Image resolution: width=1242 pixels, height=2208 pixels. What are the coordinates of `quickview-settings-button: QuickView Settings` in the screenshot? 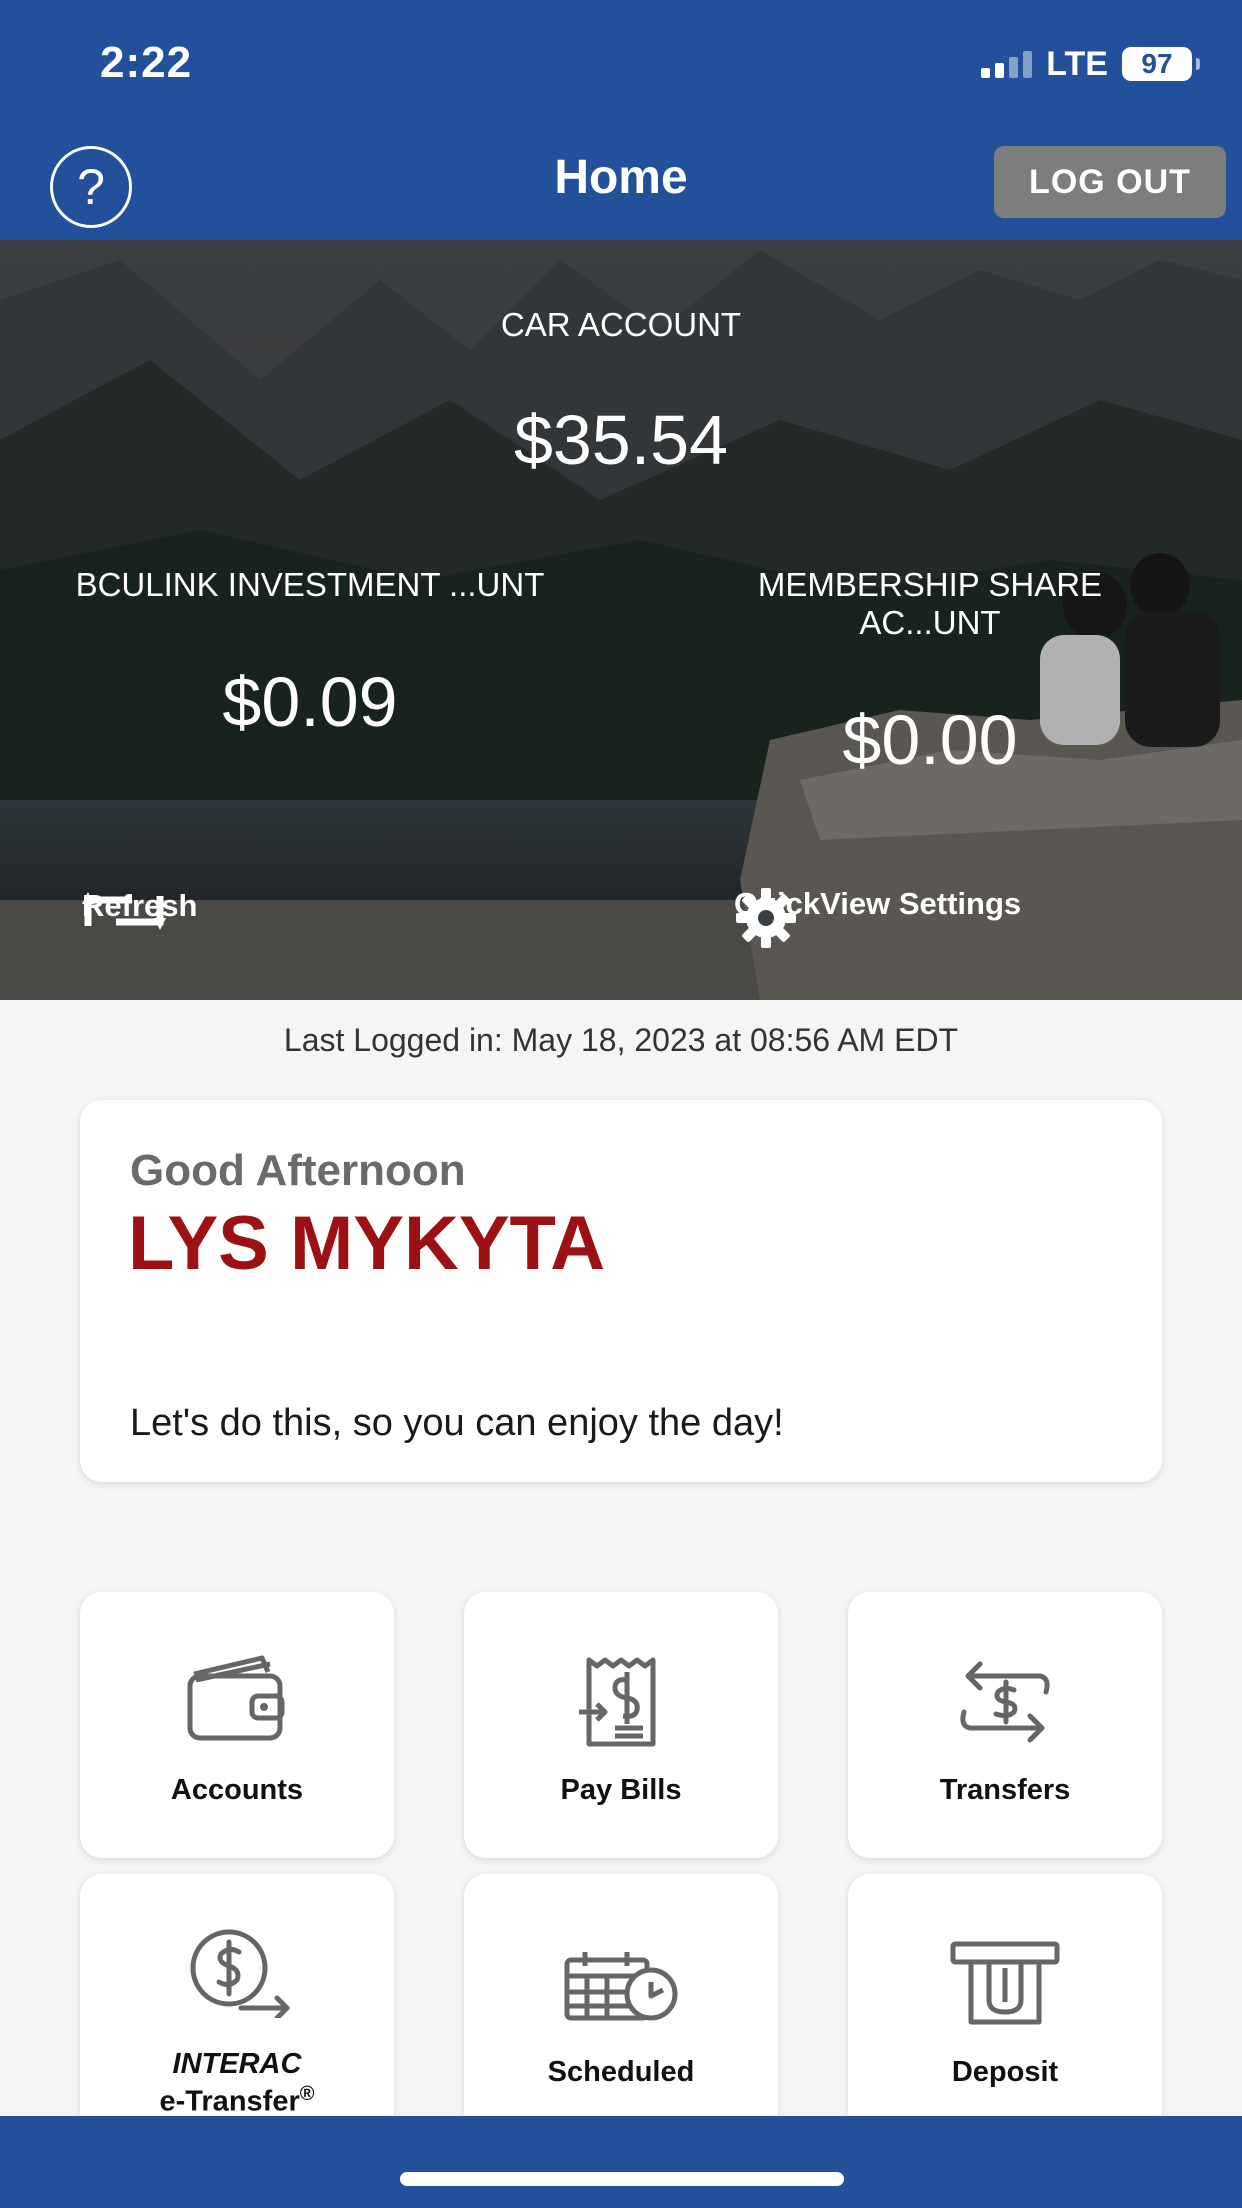 It's located at (877, 917).